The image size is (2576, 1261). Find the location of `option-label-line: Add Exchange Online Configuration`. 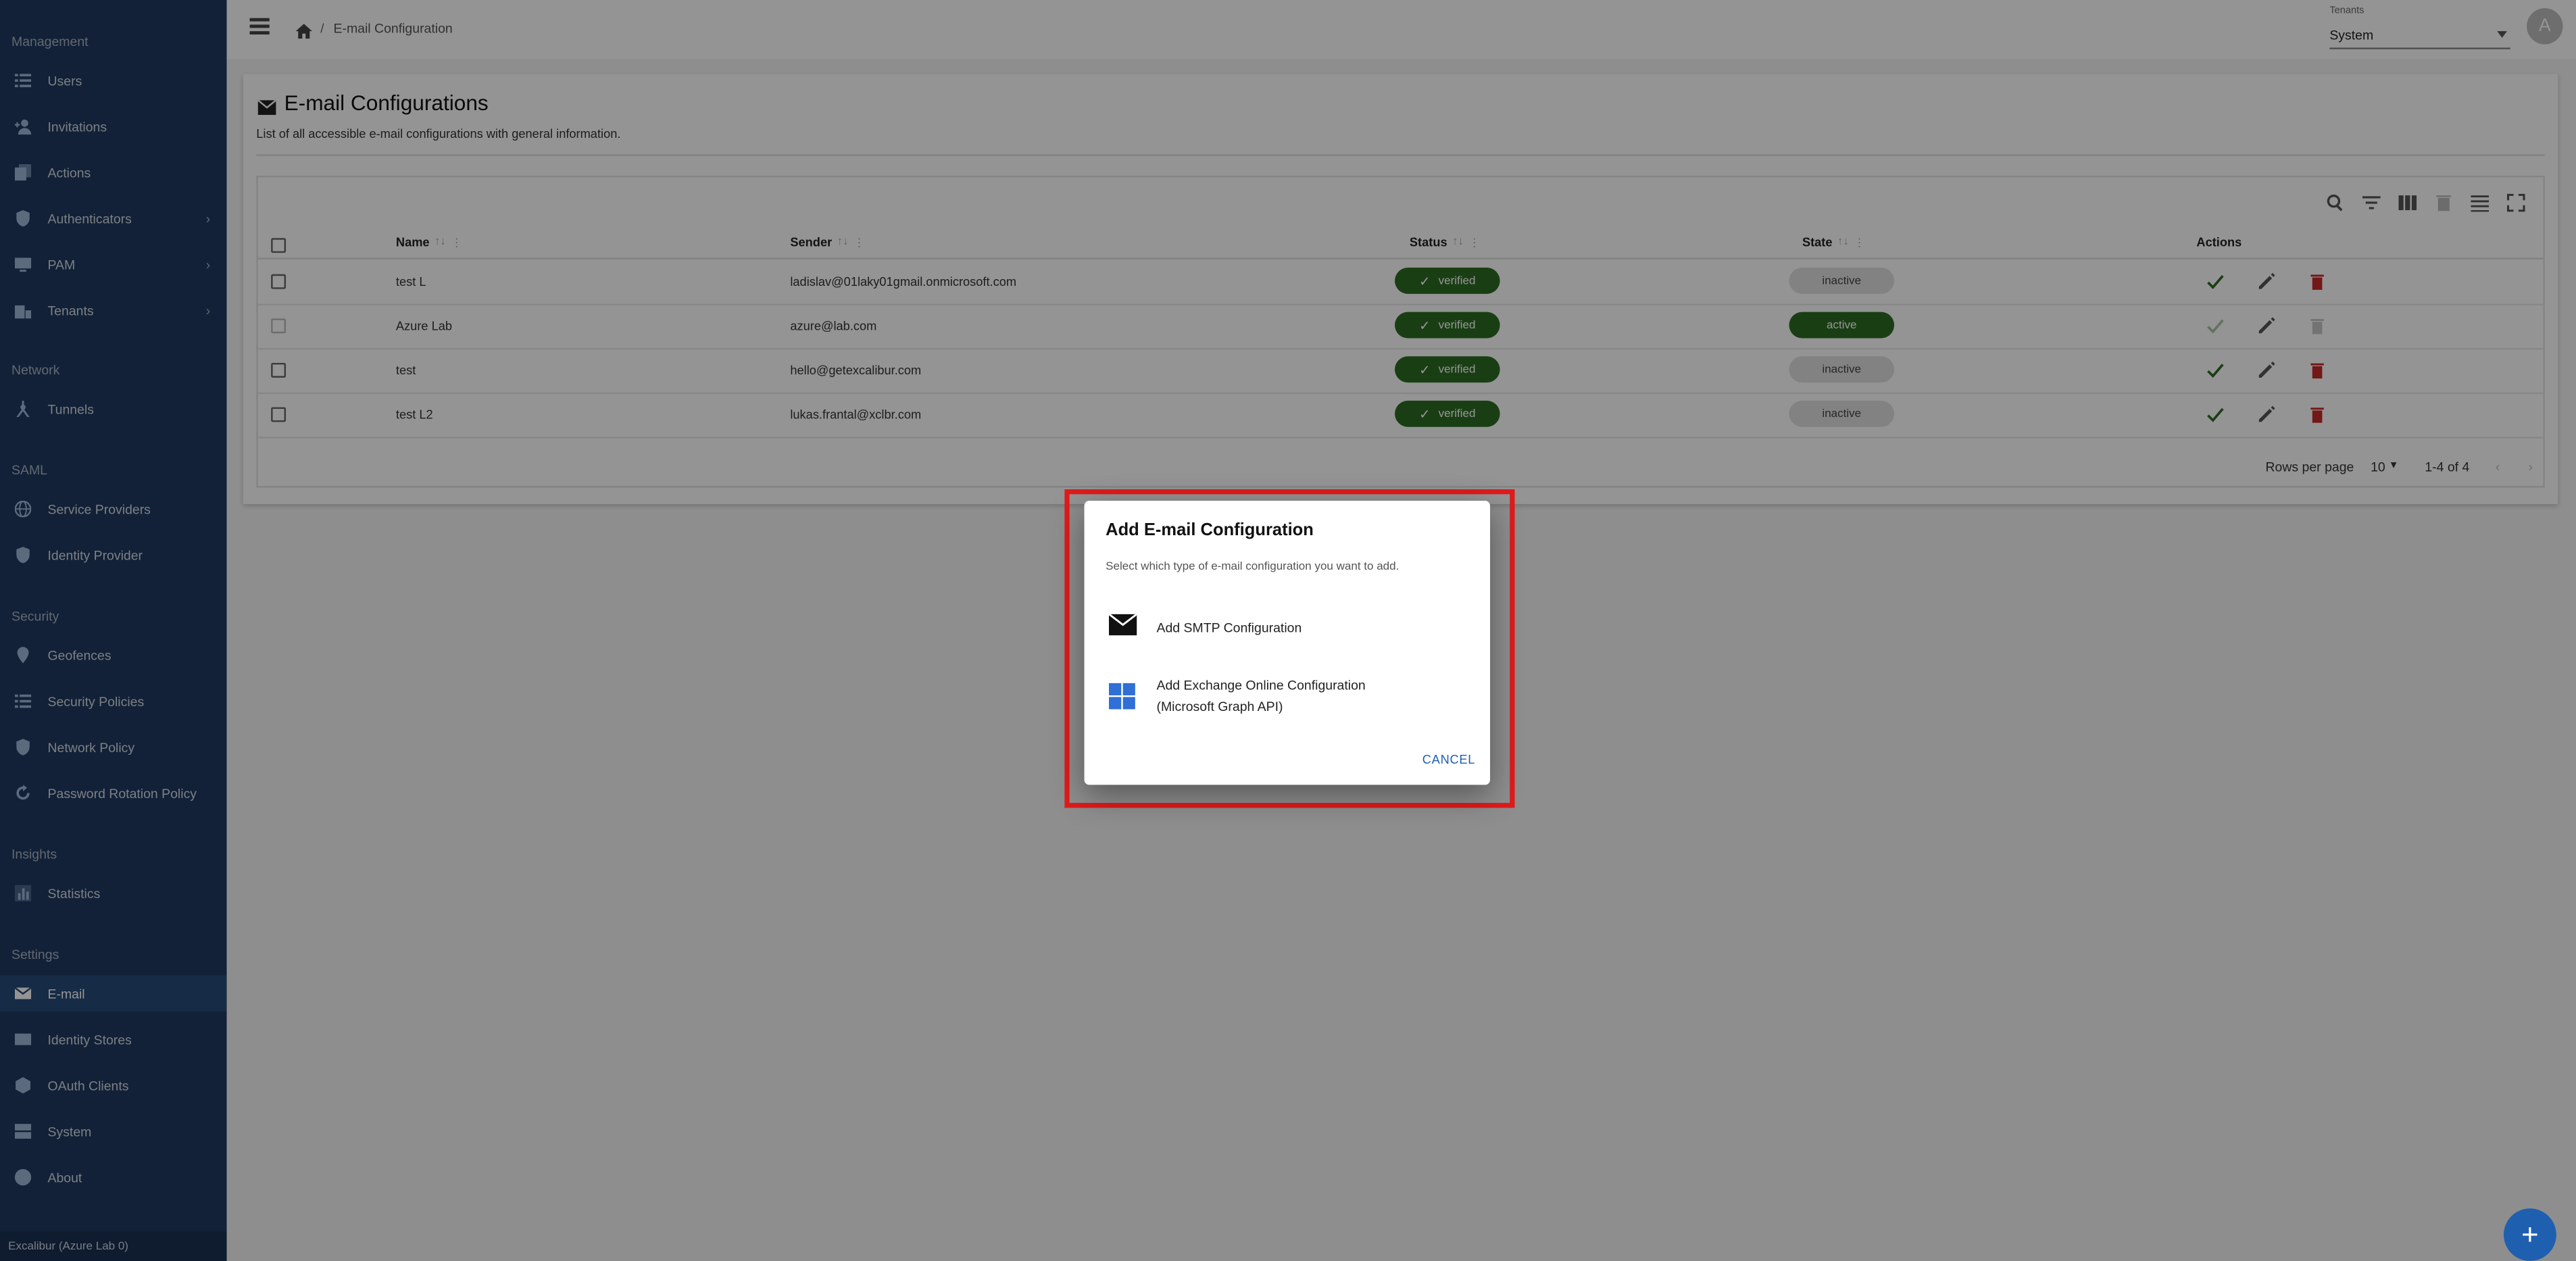

option-label-line: Add Exchange Online Configuration is located at coordinates (1261, 685).